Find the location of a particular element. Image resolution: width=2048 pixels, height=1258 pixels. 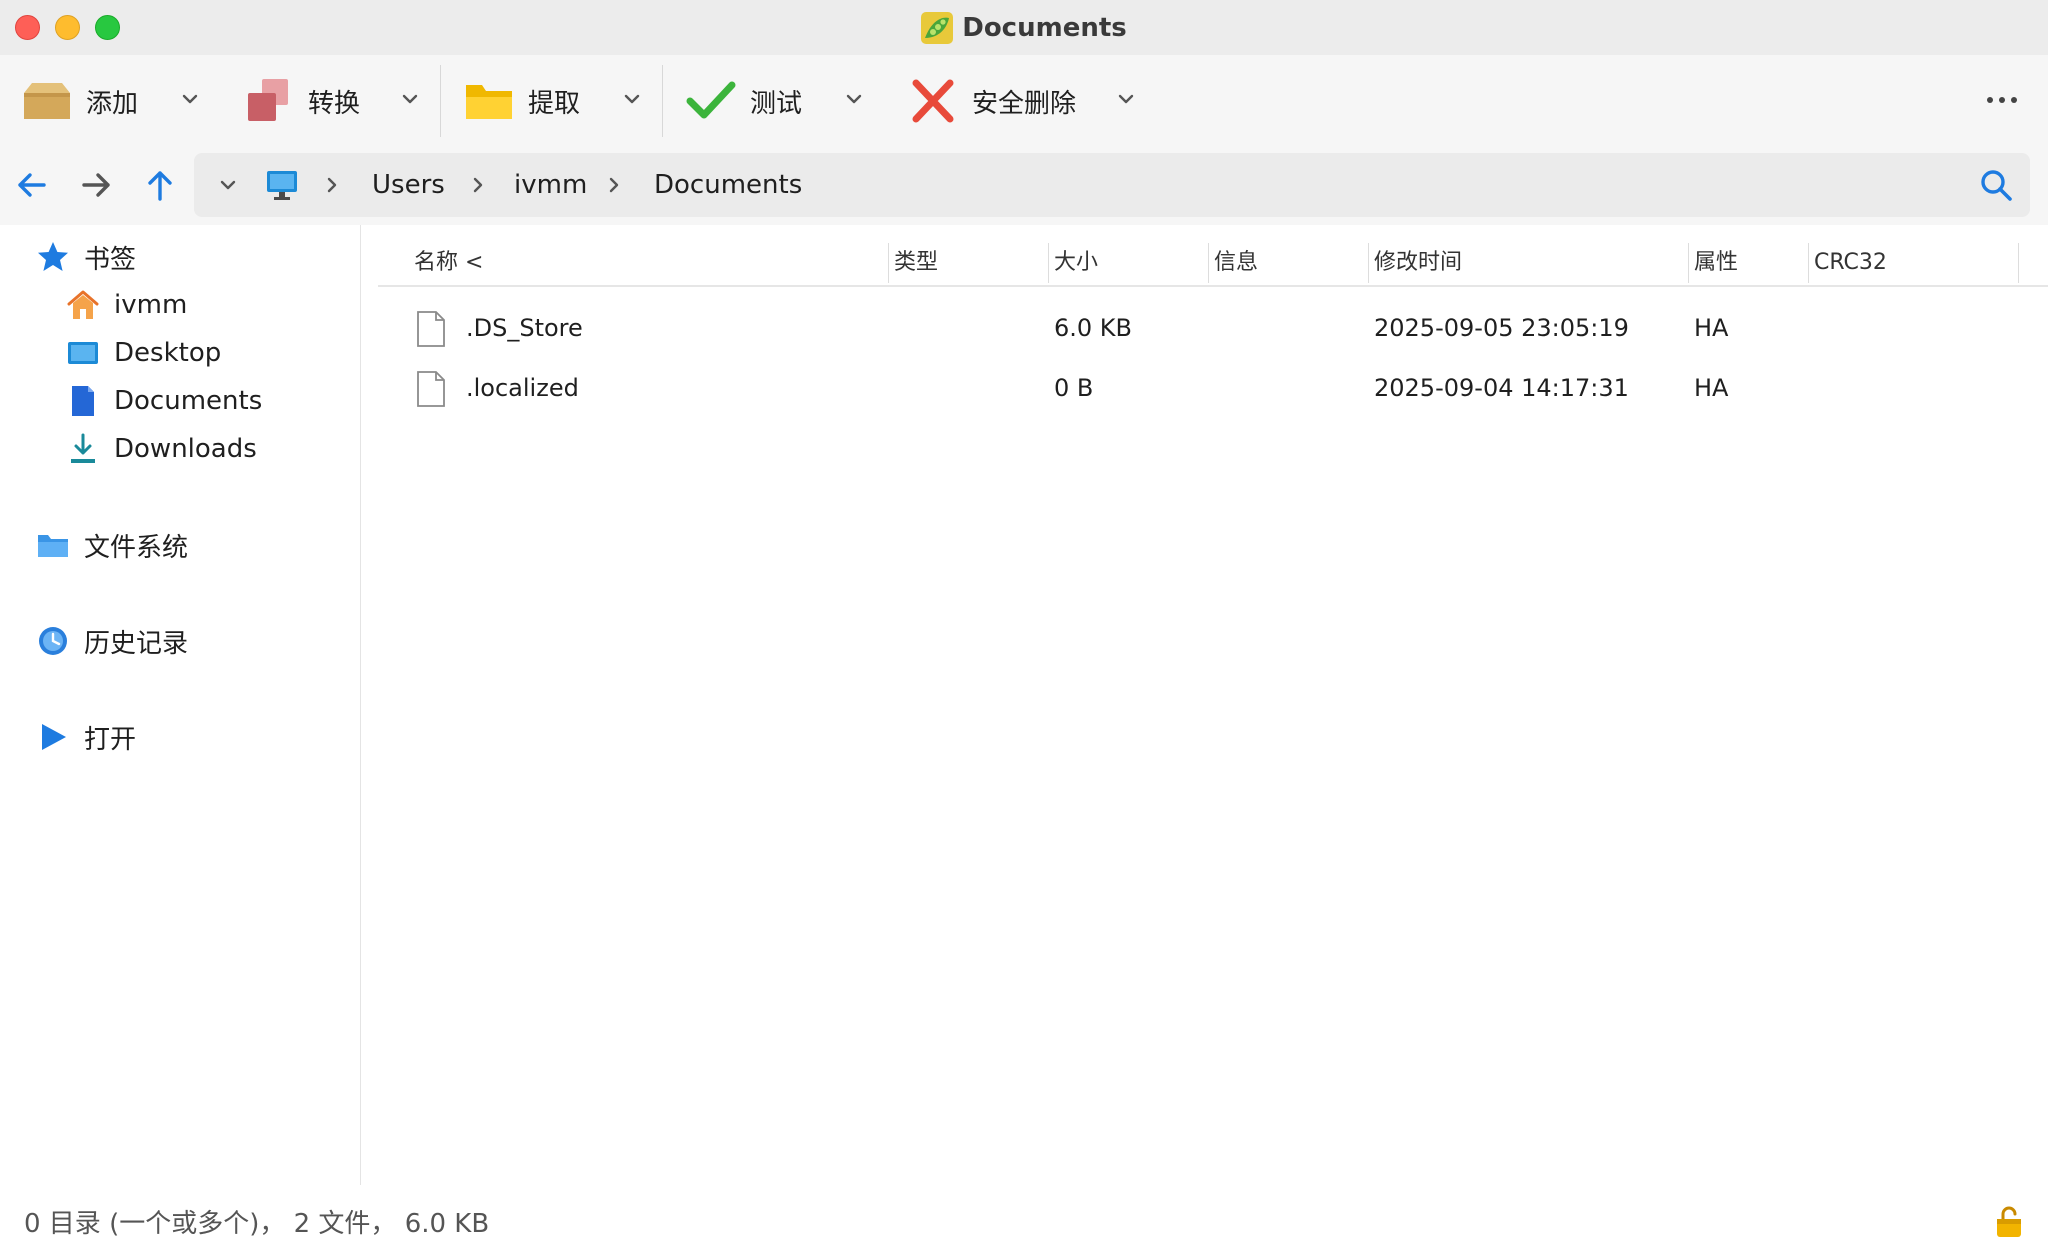

secure-delete-dropdown-chevron-icon is located at coordinates (1126, 99).